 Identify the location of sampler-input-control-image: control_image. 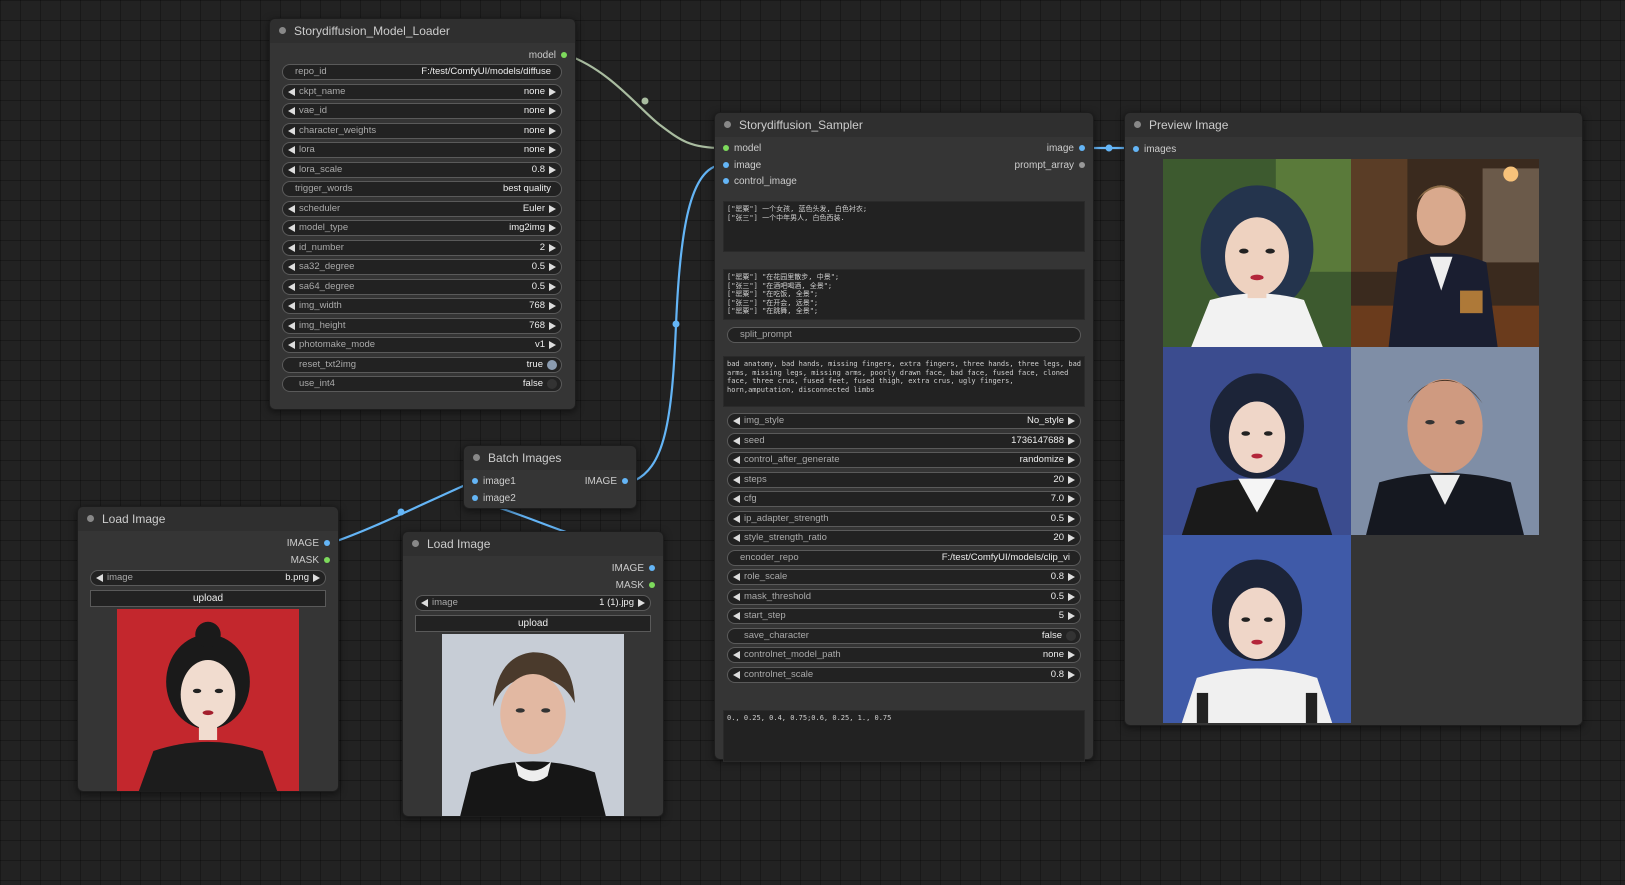
(760, 181).